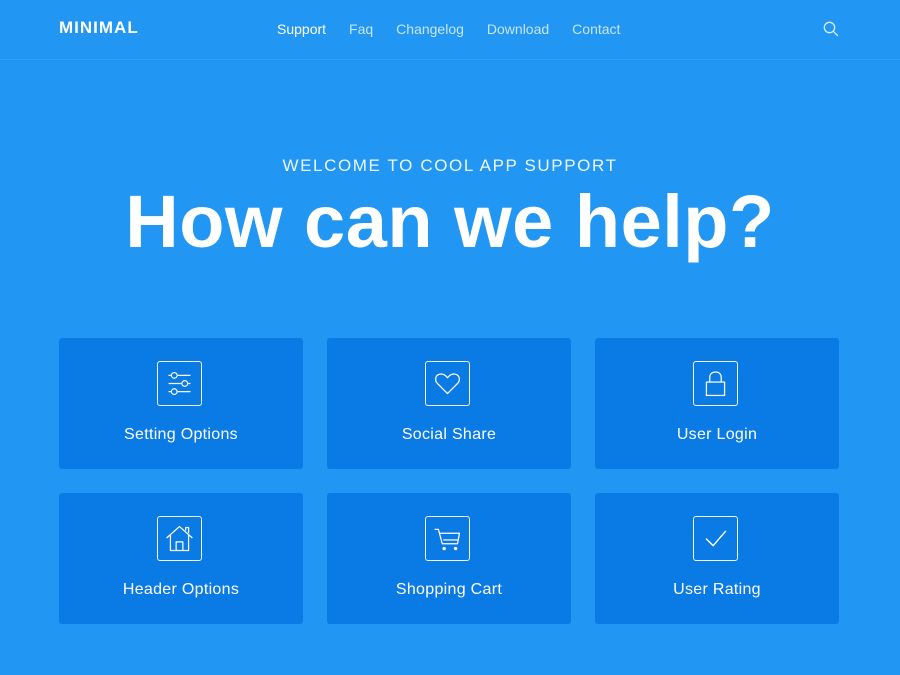 The image size is (900, 675). Describe the element at coordinates (450, 165) in the screenshot. I see `hero-kicker: WELCOME TO COOL APP SUPPORT` at that location.